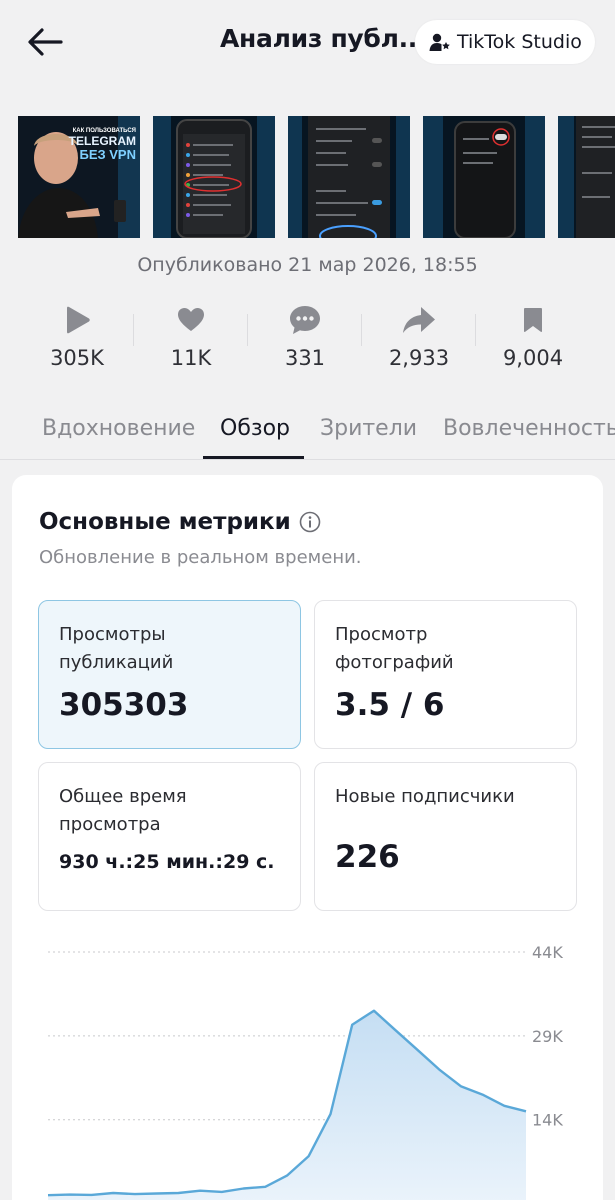  I want to click on metric-label: Новые подписчики, so click(425, 796).